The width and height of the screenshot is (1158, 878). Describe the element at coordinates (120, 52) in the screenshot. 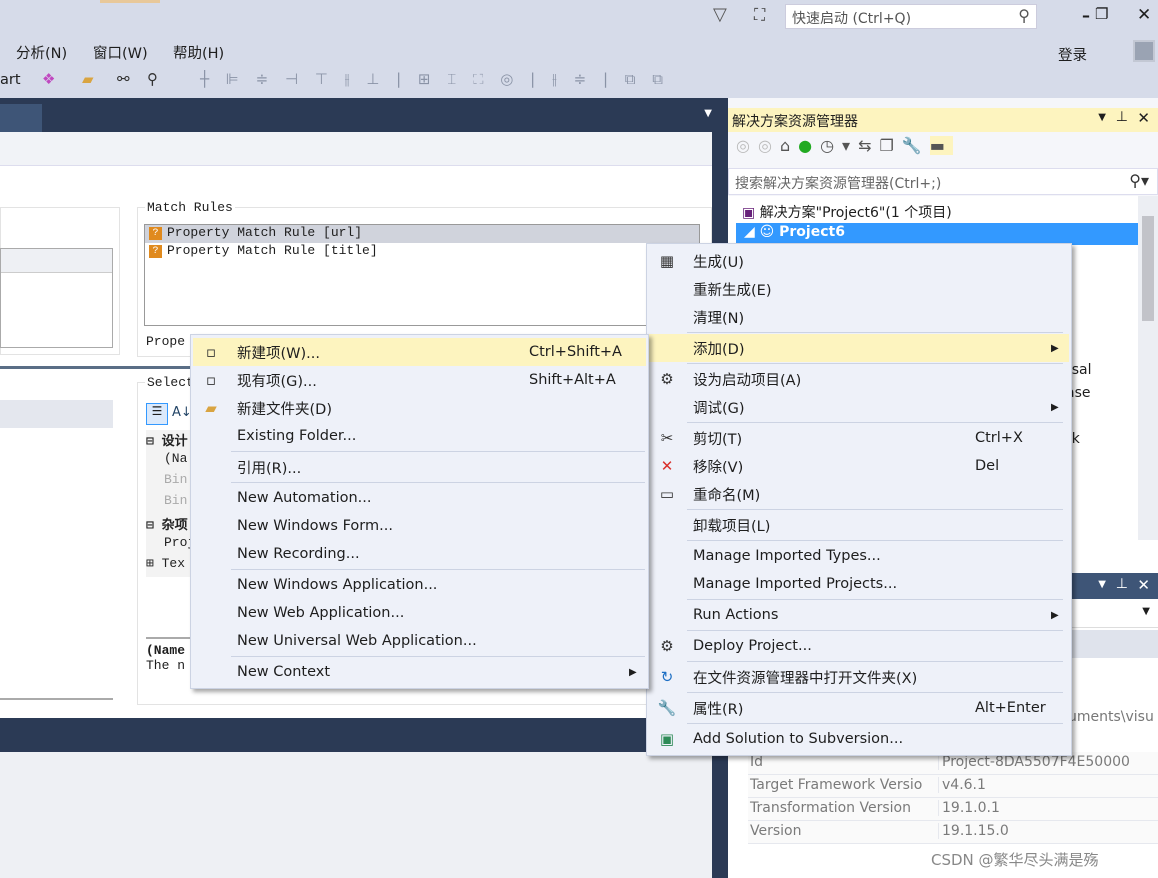

I see `menu-window: 窗口(W)` at that location.